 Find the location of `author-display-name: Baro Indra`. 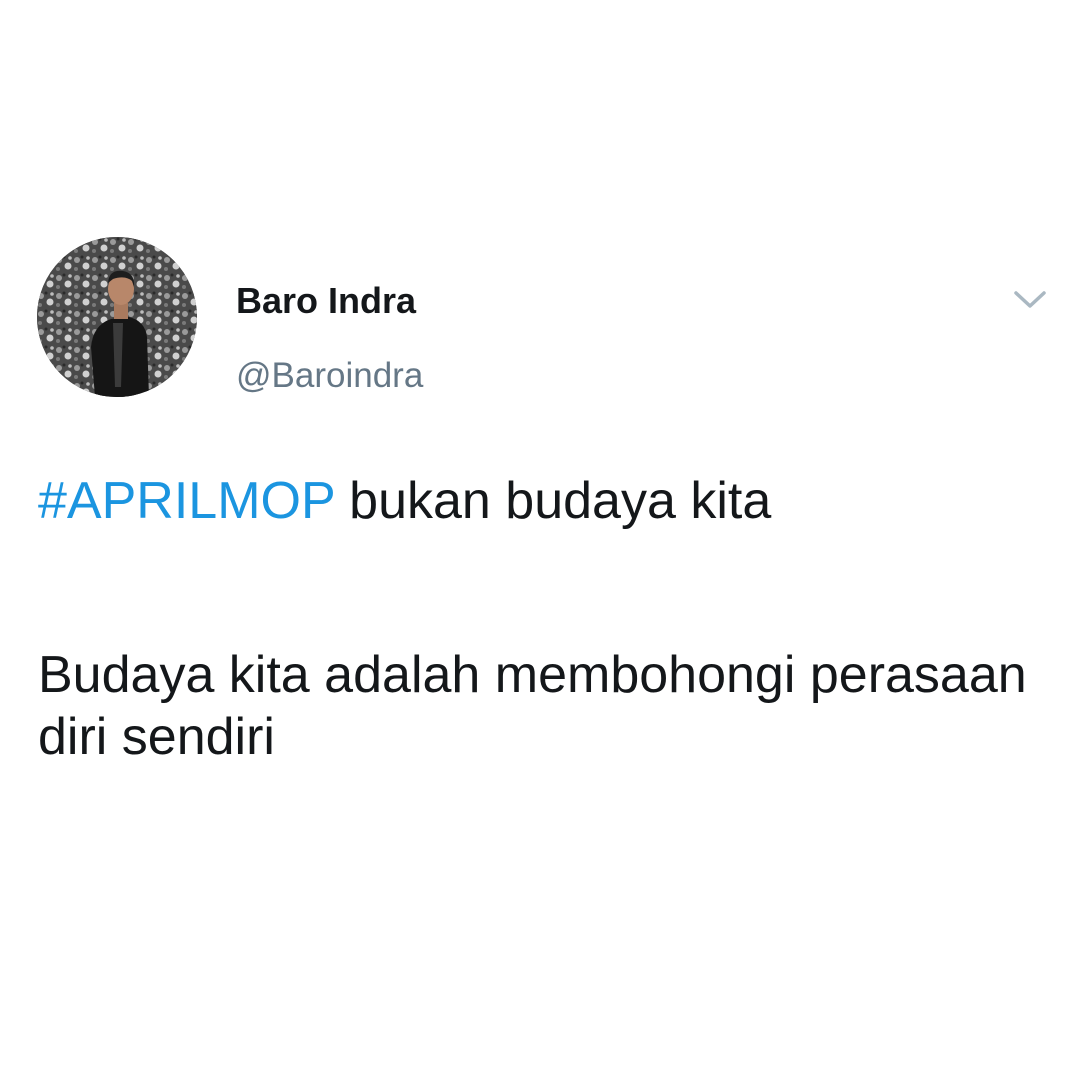

author-display-name: Baro Indra is located at coordinates (326, 301).